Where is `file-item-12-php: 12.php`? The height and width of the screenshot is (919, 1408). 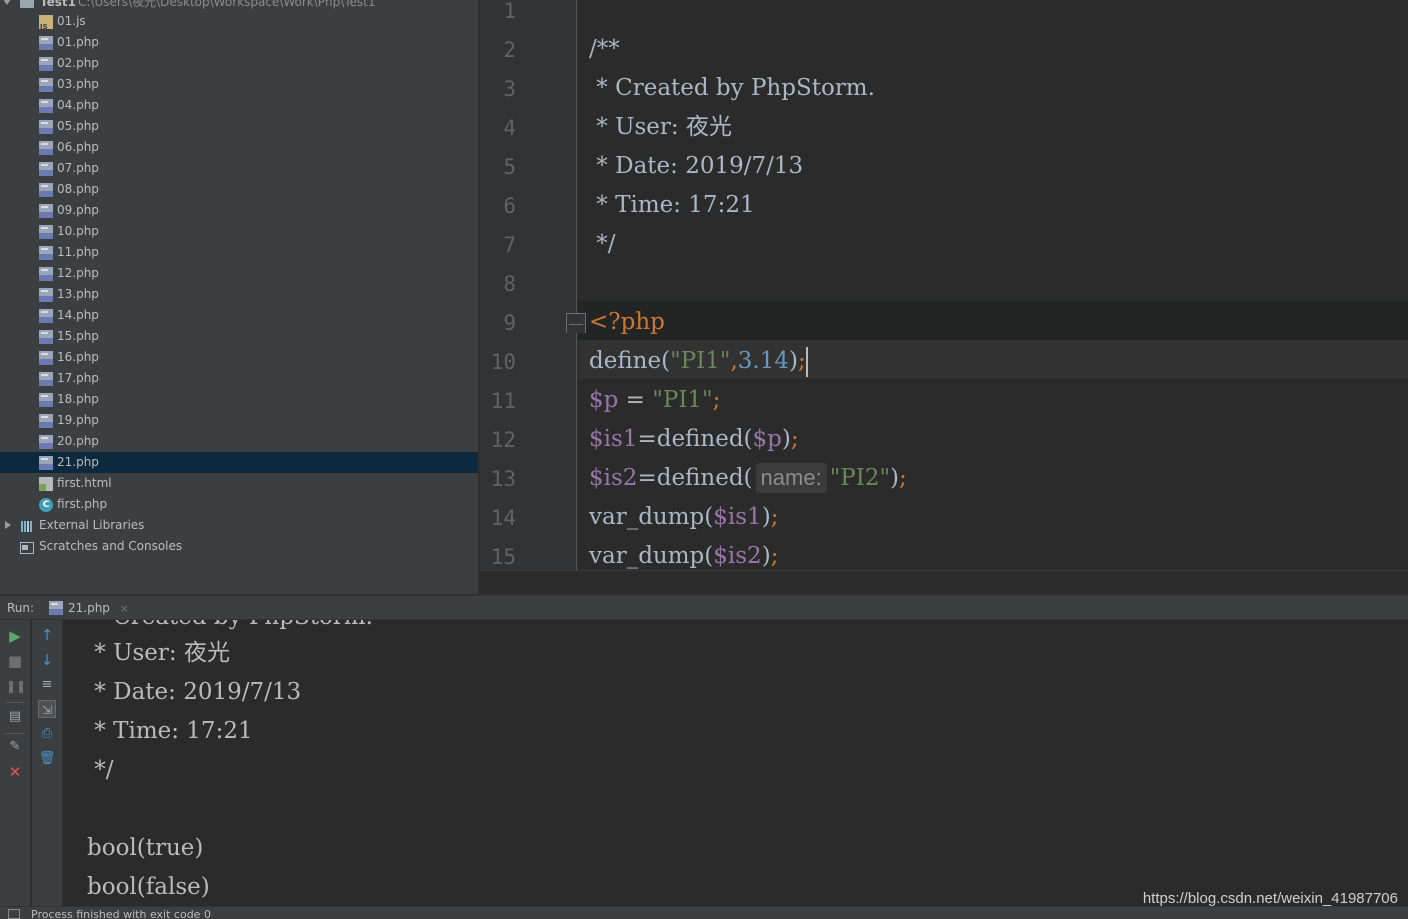 file-item-12-php: 12.php is located at coordinates (239, 273).